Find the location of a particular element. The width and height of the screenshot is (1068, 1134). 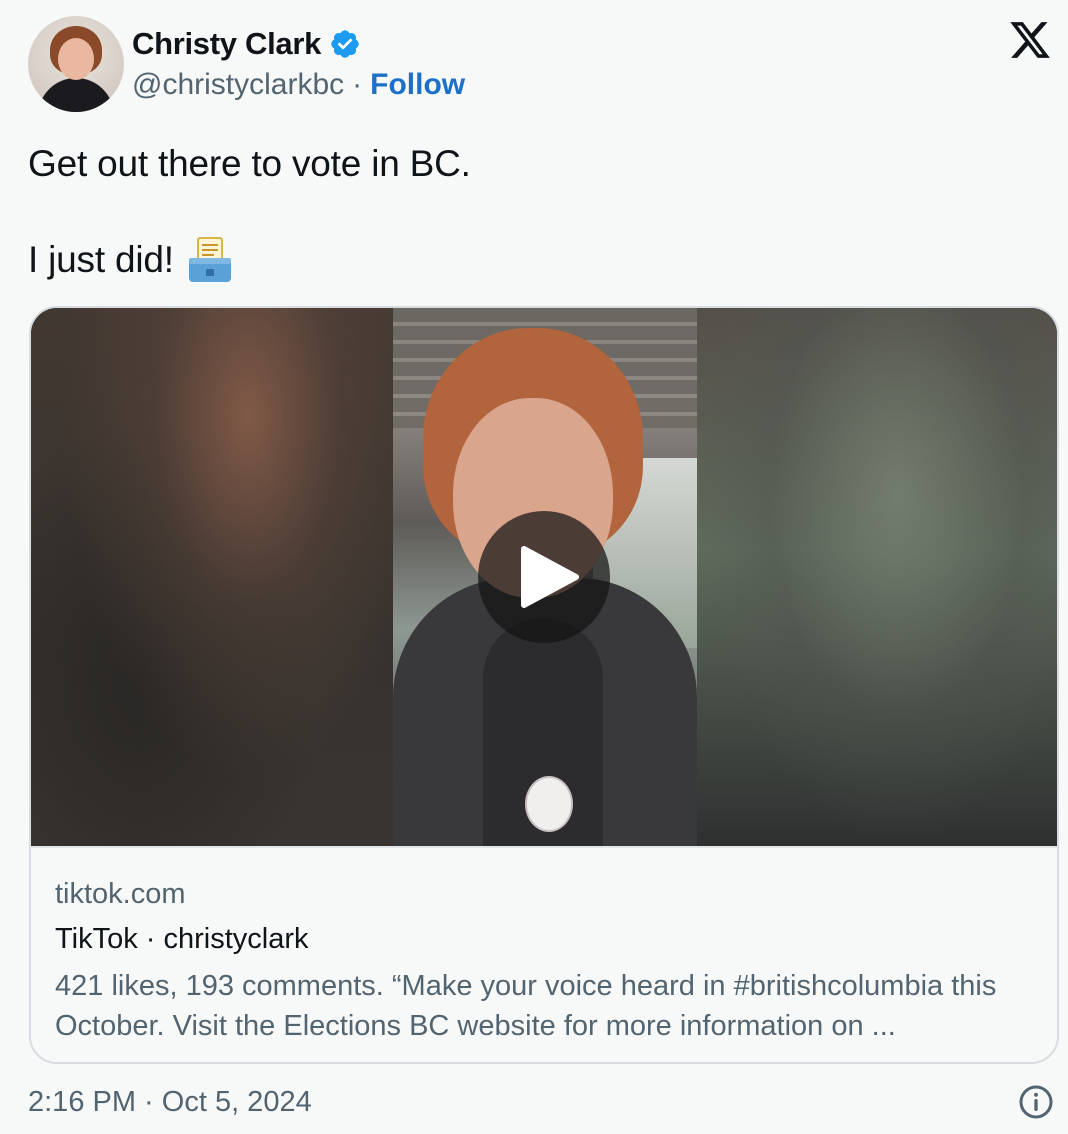

handle-row: @christyclarkbc · Follow is located at coordinates (298, 85).